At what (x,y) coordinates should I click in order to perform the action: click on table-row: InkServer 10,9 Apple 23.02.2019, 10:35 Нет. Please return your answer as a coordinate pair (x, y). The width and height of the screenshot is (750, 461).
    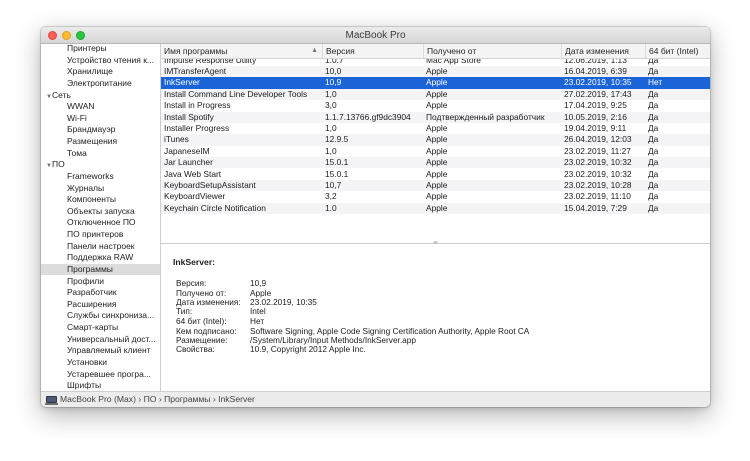
    Looking at the image, I should click on (435, 83).